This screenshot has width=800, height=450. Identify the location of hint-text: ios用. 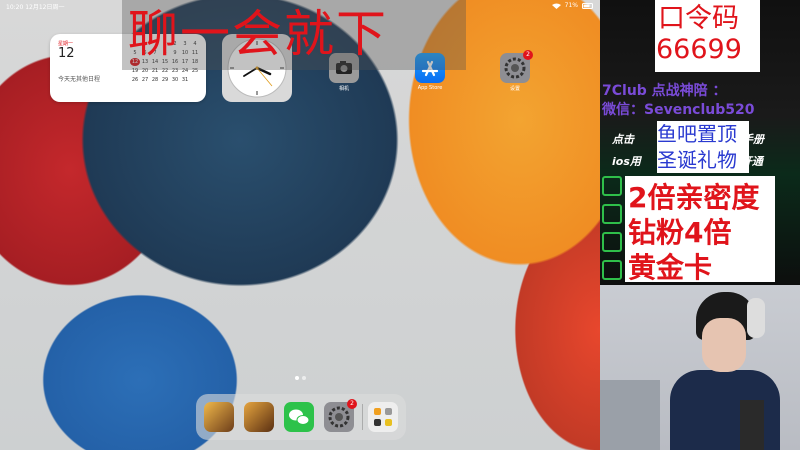
(626, 161).